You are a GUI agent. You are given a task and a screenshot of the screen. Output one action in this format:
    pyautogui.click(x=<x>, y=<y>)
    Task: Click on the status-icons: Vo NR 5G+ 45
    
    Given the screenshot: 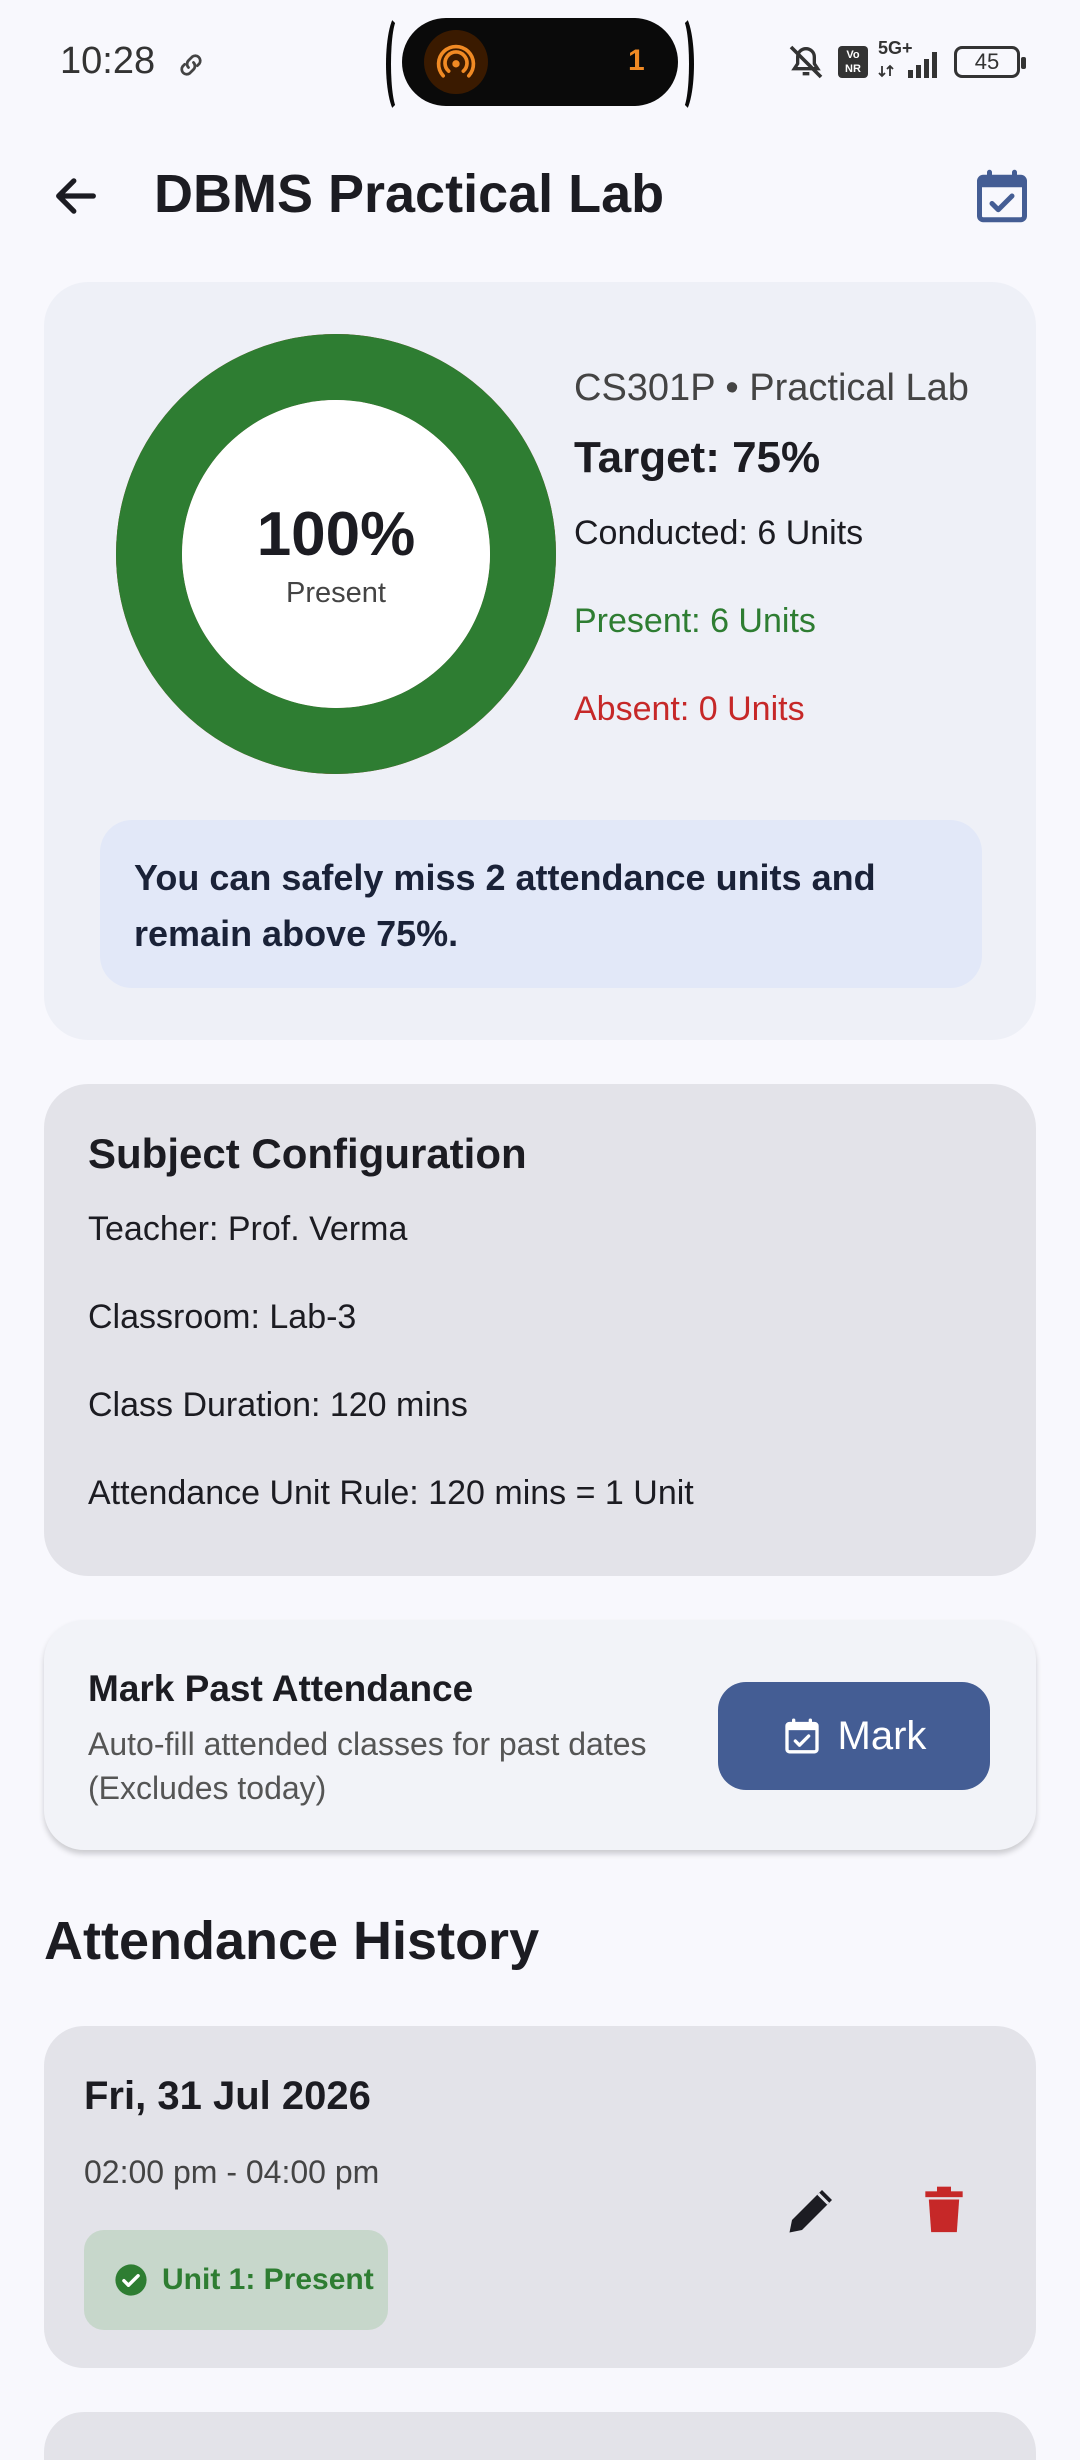 What is the action you would take?
    pyautogui.click(x=905, y=60)
    